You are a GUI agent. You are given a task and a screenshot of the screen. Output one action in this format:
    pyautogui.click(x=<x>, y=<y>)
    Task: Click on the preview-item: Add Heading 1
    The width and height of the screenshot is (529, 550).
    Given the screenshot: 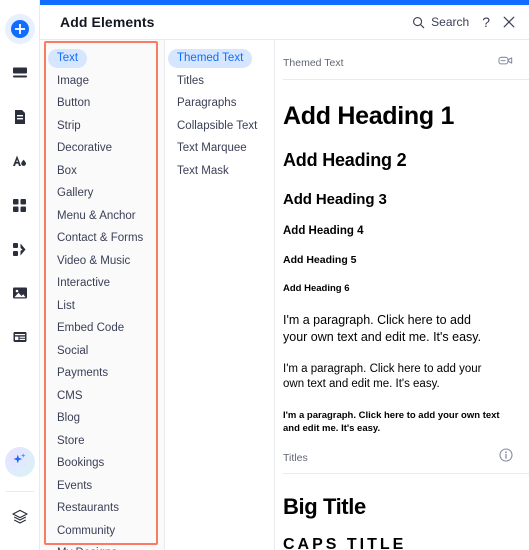 What is the action you would take?
    pyautogui.click(x=406, y=116)
    